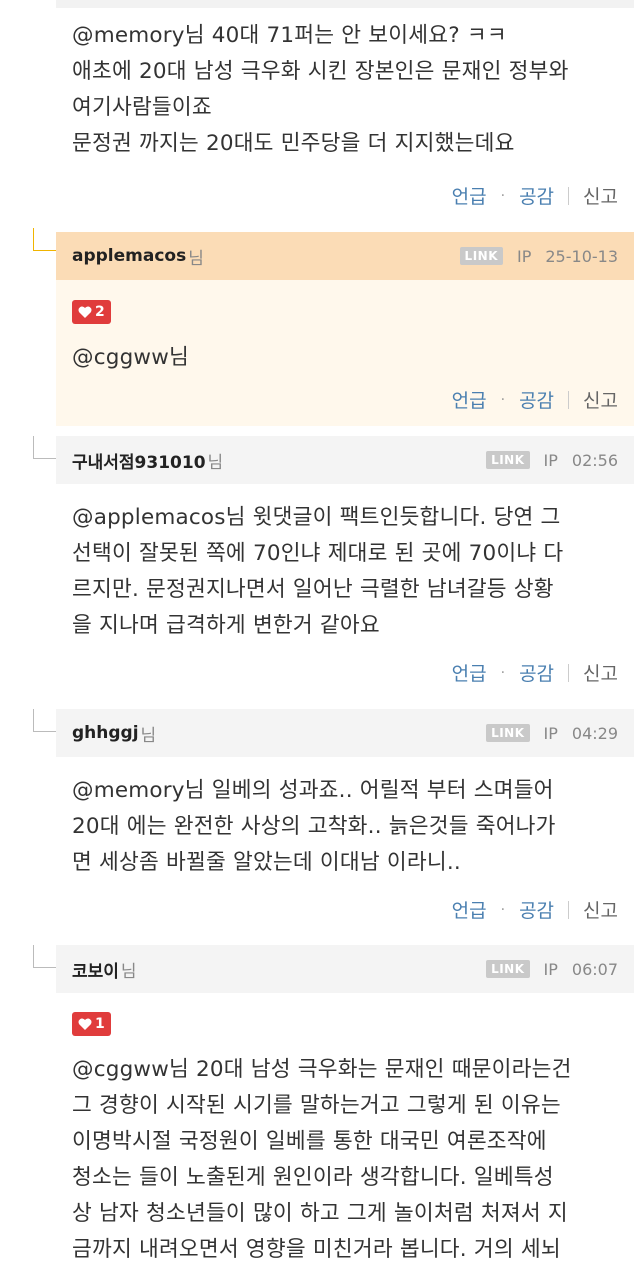  What do you see at coordinates (100, 1024) in the screenshot?
I see `like-count: 1` at bounding box center [100, 1024].